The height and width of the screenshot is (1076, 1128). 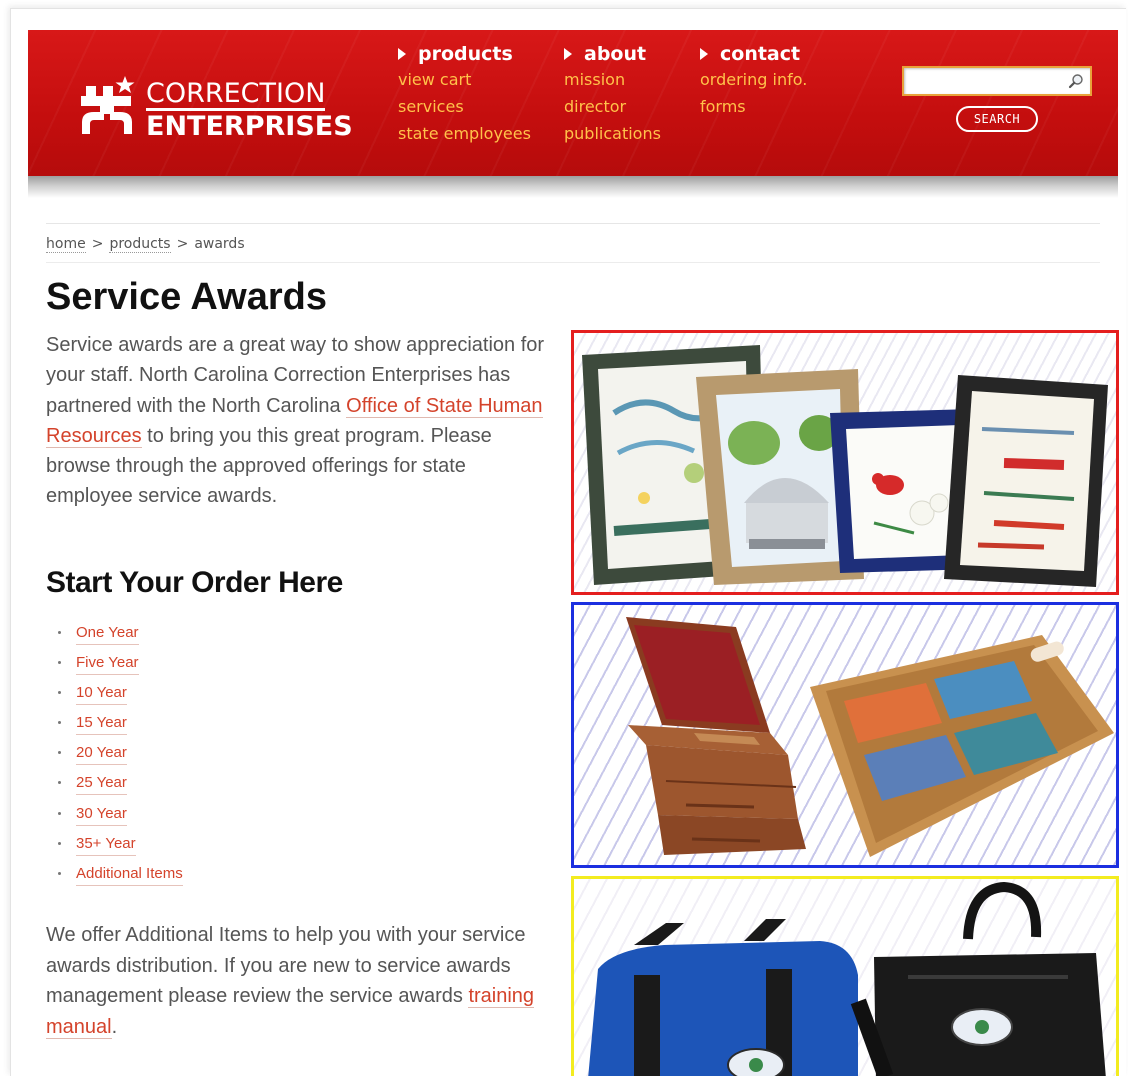 I want to click on nav-contact-label: contact, so click(x=760, y=54).